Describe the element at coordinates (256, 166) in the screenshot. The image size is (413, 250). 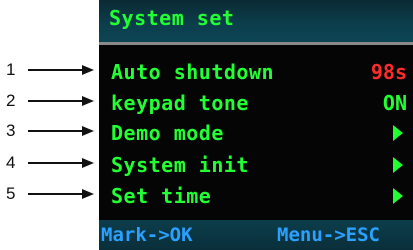
I see `menu-item-system-init: System init` at that location.